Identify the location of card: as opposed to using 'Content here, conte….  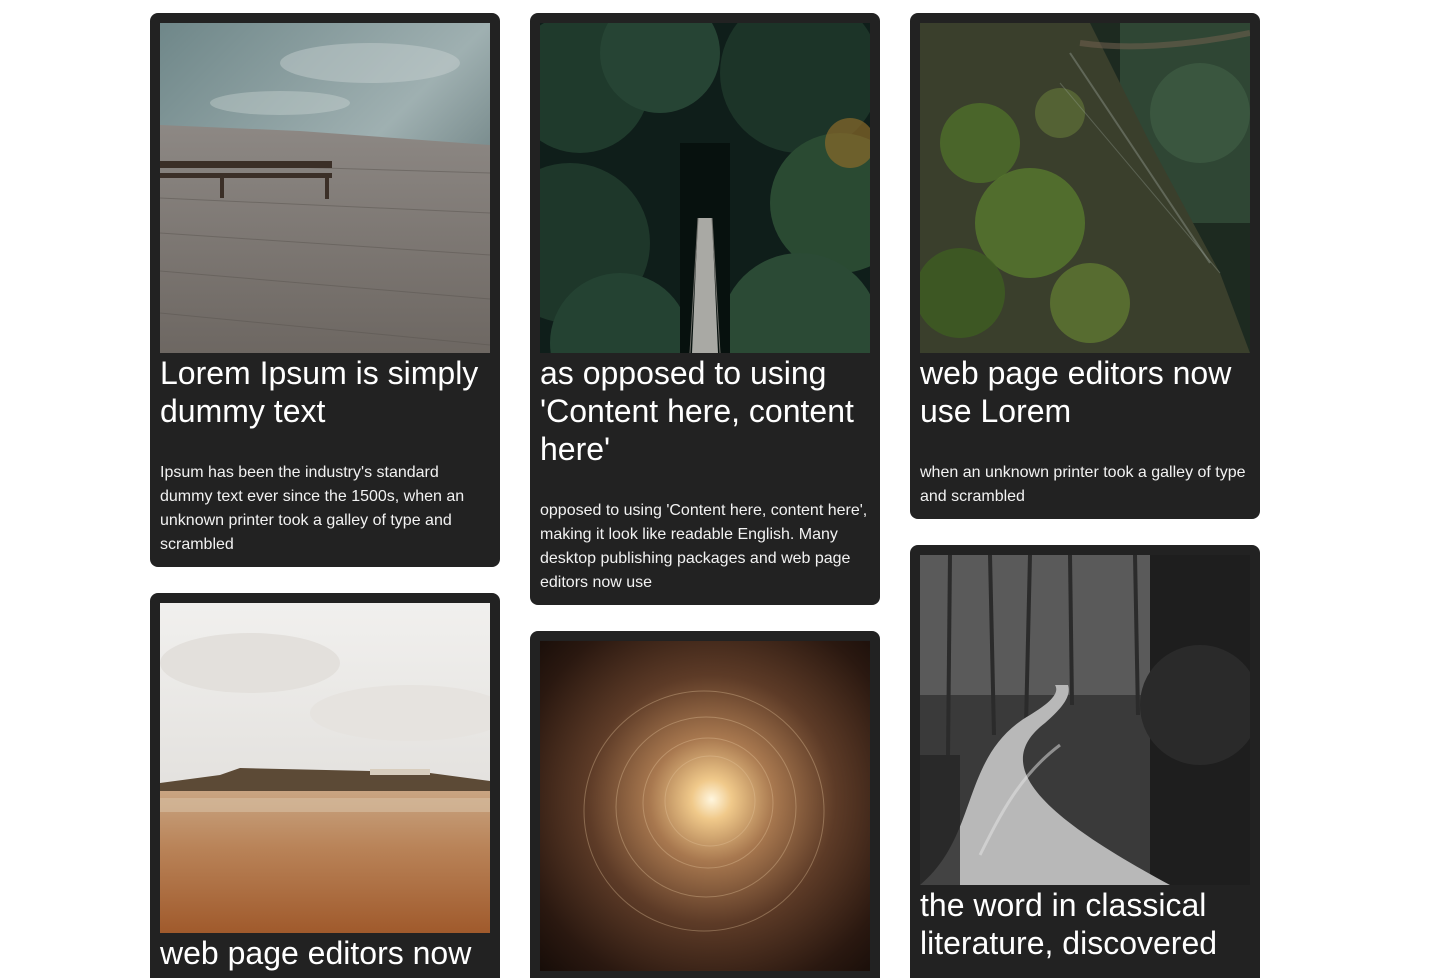
(705, 309).